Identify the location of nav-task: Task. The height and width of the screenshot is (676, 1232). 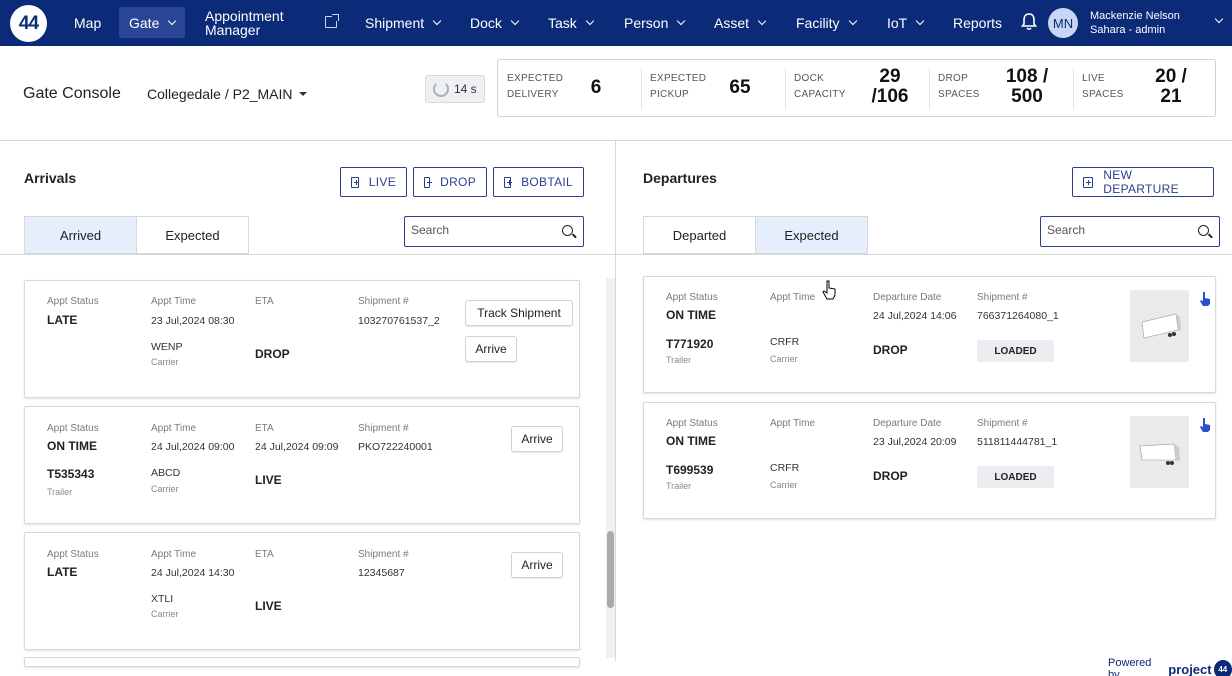
(571, 23).